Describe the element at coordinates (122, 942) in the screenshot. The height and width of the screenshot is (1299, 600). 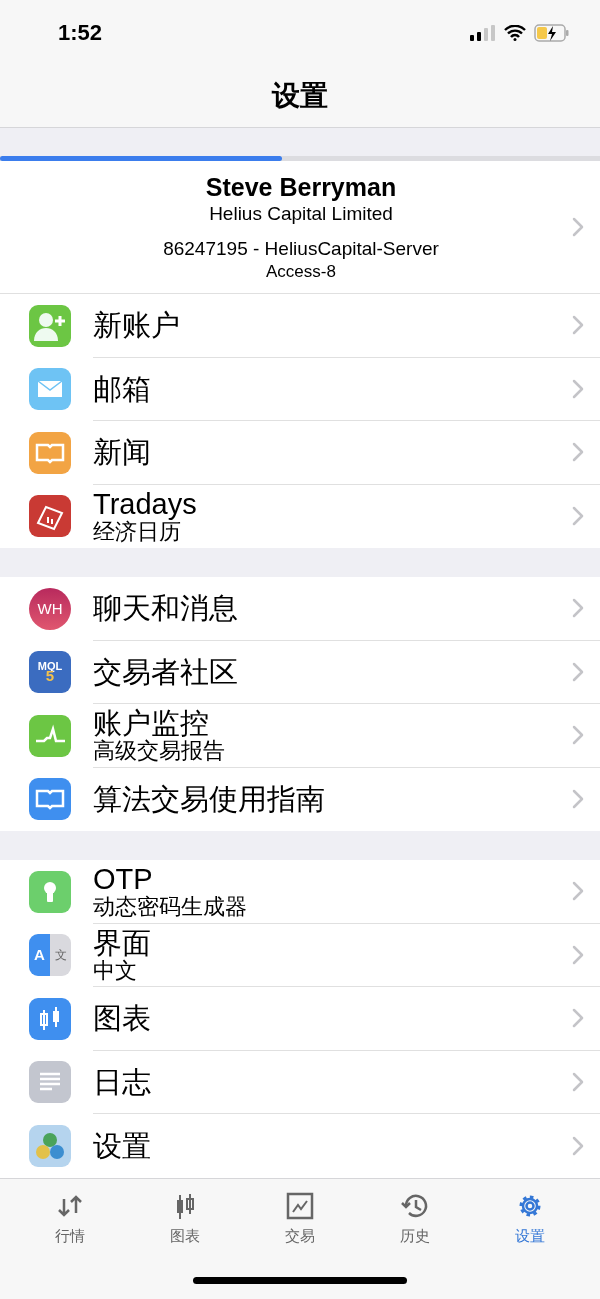
I see `row-title: 界面` at that location.